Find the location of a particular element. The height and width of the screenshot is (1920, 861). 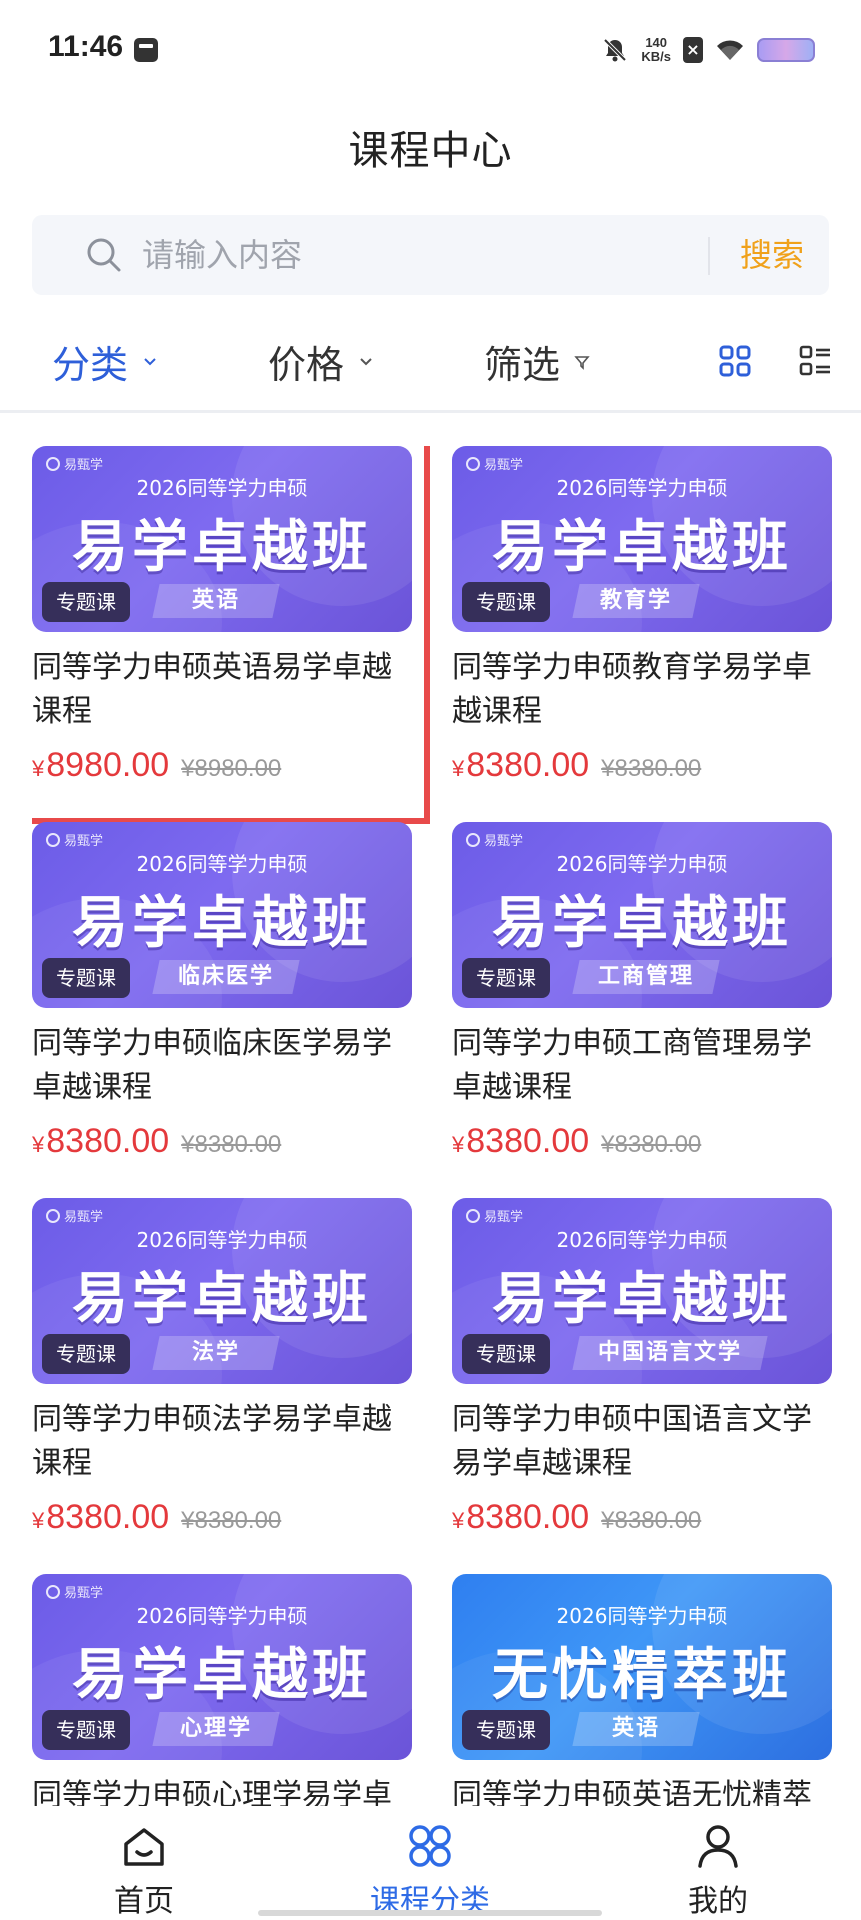

course-title: 同等学力申硕教育学易学卓越课程 is located at coordinates (632, 689).